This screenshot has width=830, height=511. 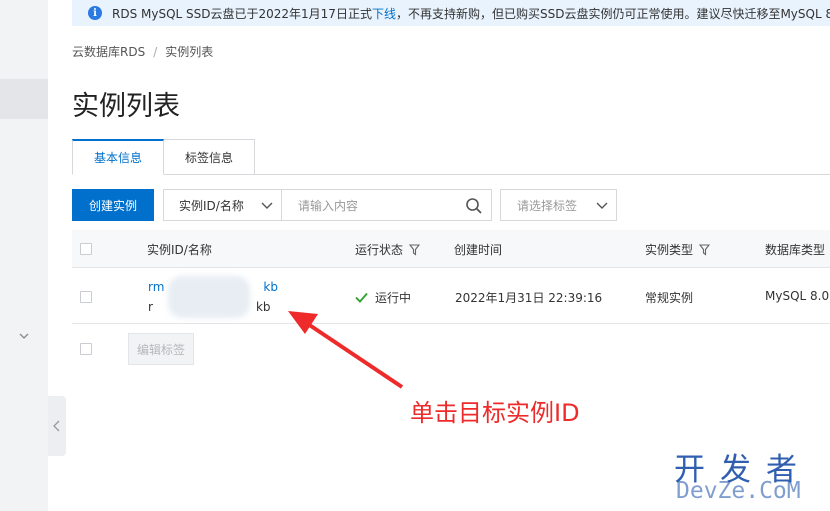 I want to click on info-icon: i, so click(x=95, y=13).